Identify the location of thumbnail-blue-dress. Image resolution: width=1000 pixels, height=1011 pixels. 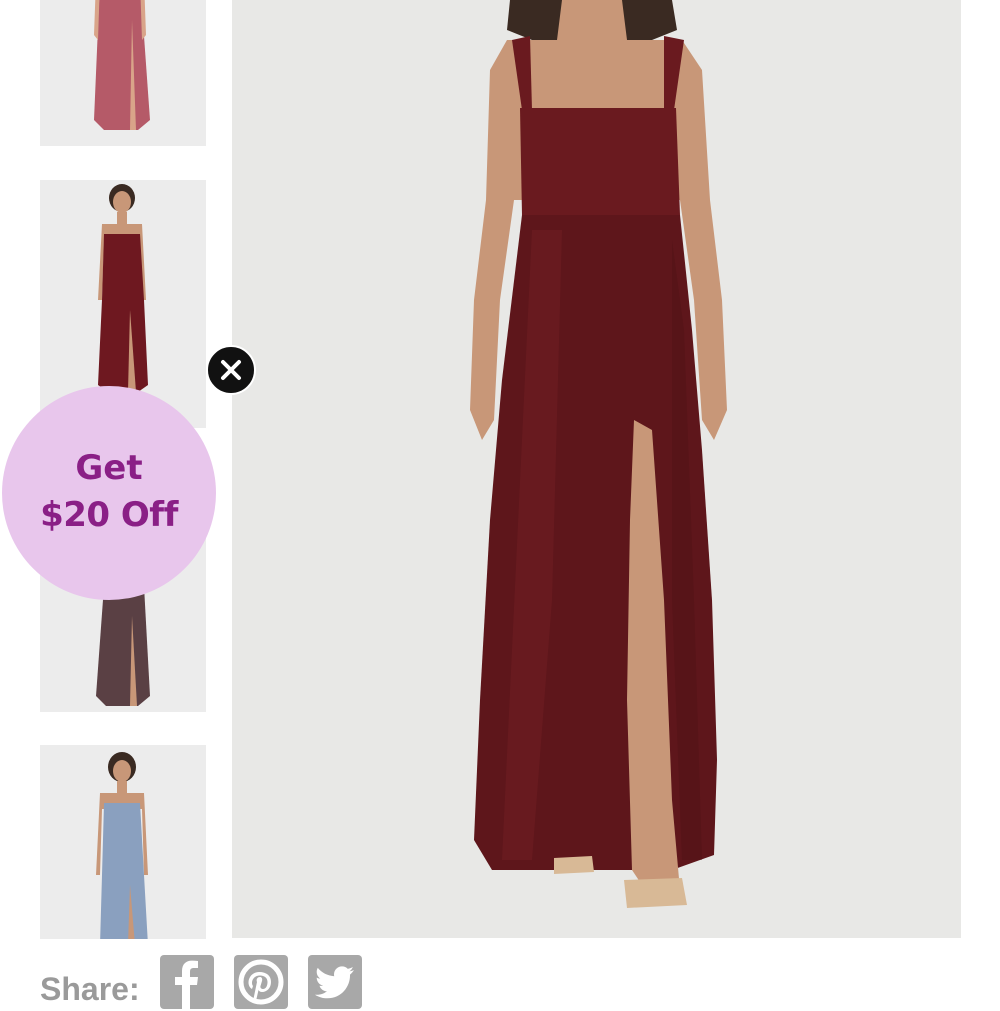
(123, 842).